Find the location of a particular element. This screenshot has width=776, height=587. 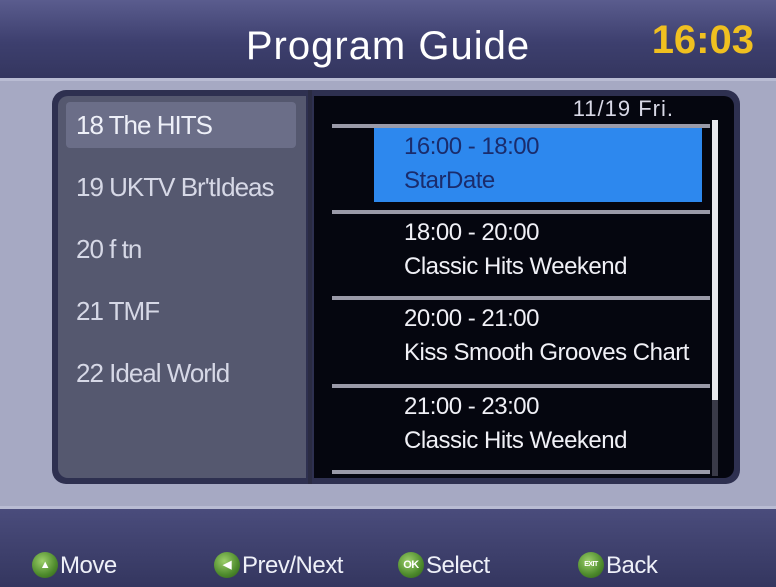

channel-label: 22 Ideal World is located at coordinates (153, 373).